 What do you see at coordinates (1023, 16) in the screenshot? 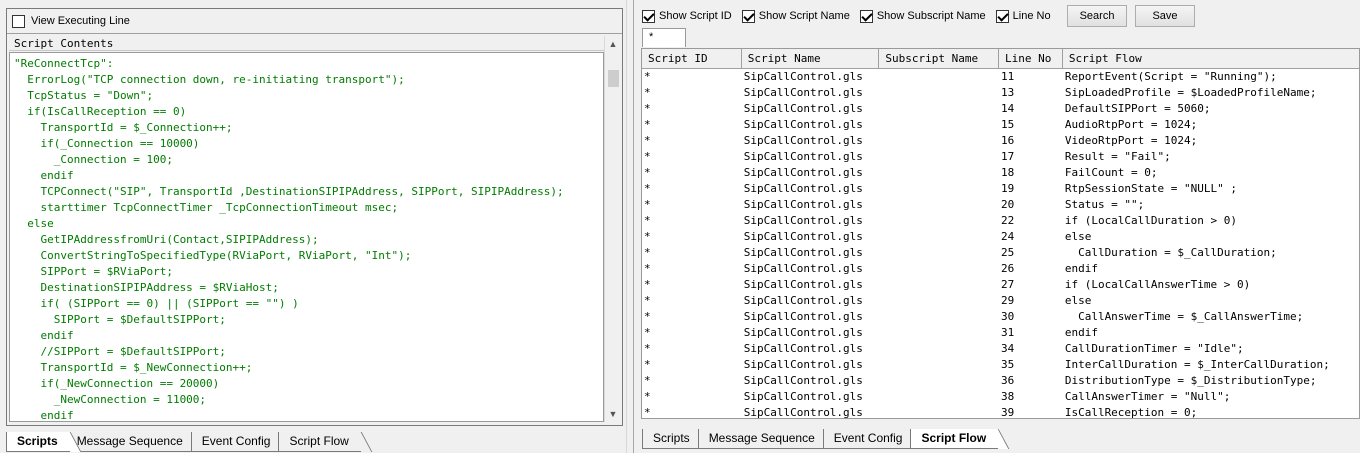
I see `line-no-checkbox: Line No` at bounding box center [1023, 16].